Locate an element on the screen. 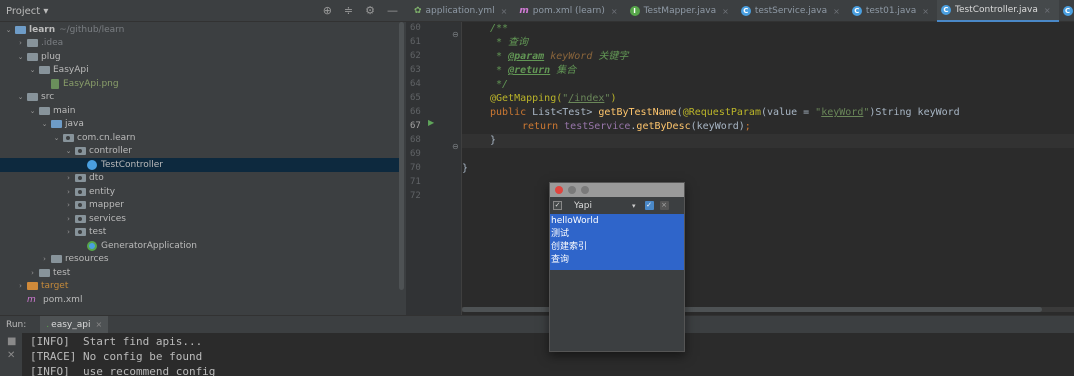 This screenshot has width=1074, height=376. run-gutter-icon: ▶ is located at coordinates (431, 122).